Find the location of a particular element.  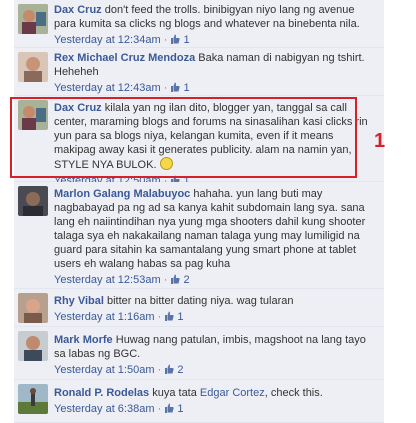

comment-text: kuya tata is located at coordinates (174, 393).